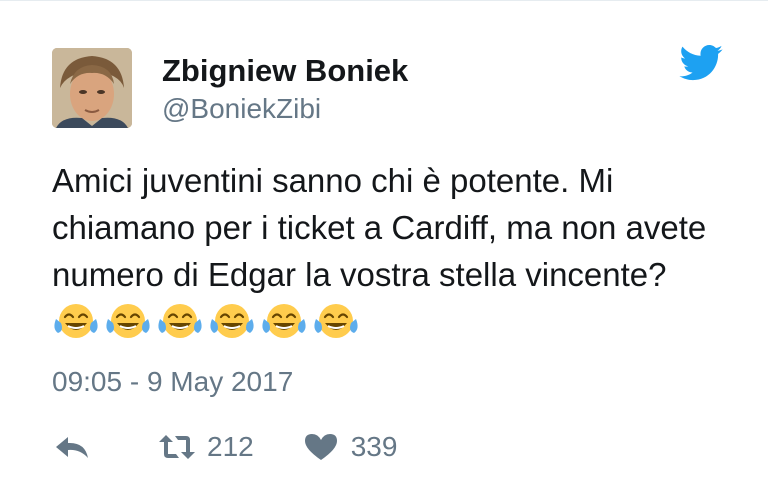 The image size is (768, 494). Describe the element at coordinates (172, 382) in the screenshot. I see `timestamp: 09:05 - 9 May 2017` at that location.